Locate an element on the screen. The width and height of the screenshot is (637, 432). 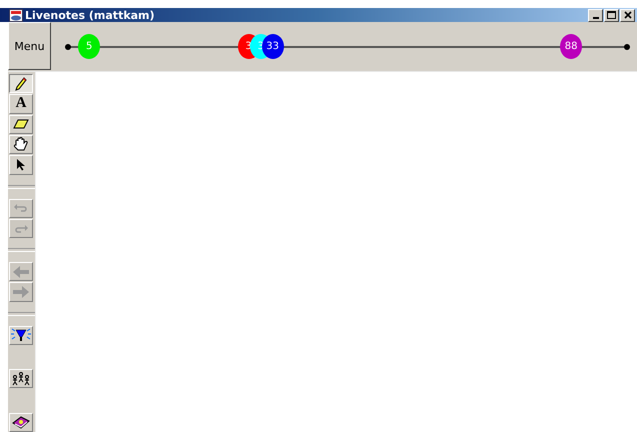
hand-button is located at coordinates (21, 144).